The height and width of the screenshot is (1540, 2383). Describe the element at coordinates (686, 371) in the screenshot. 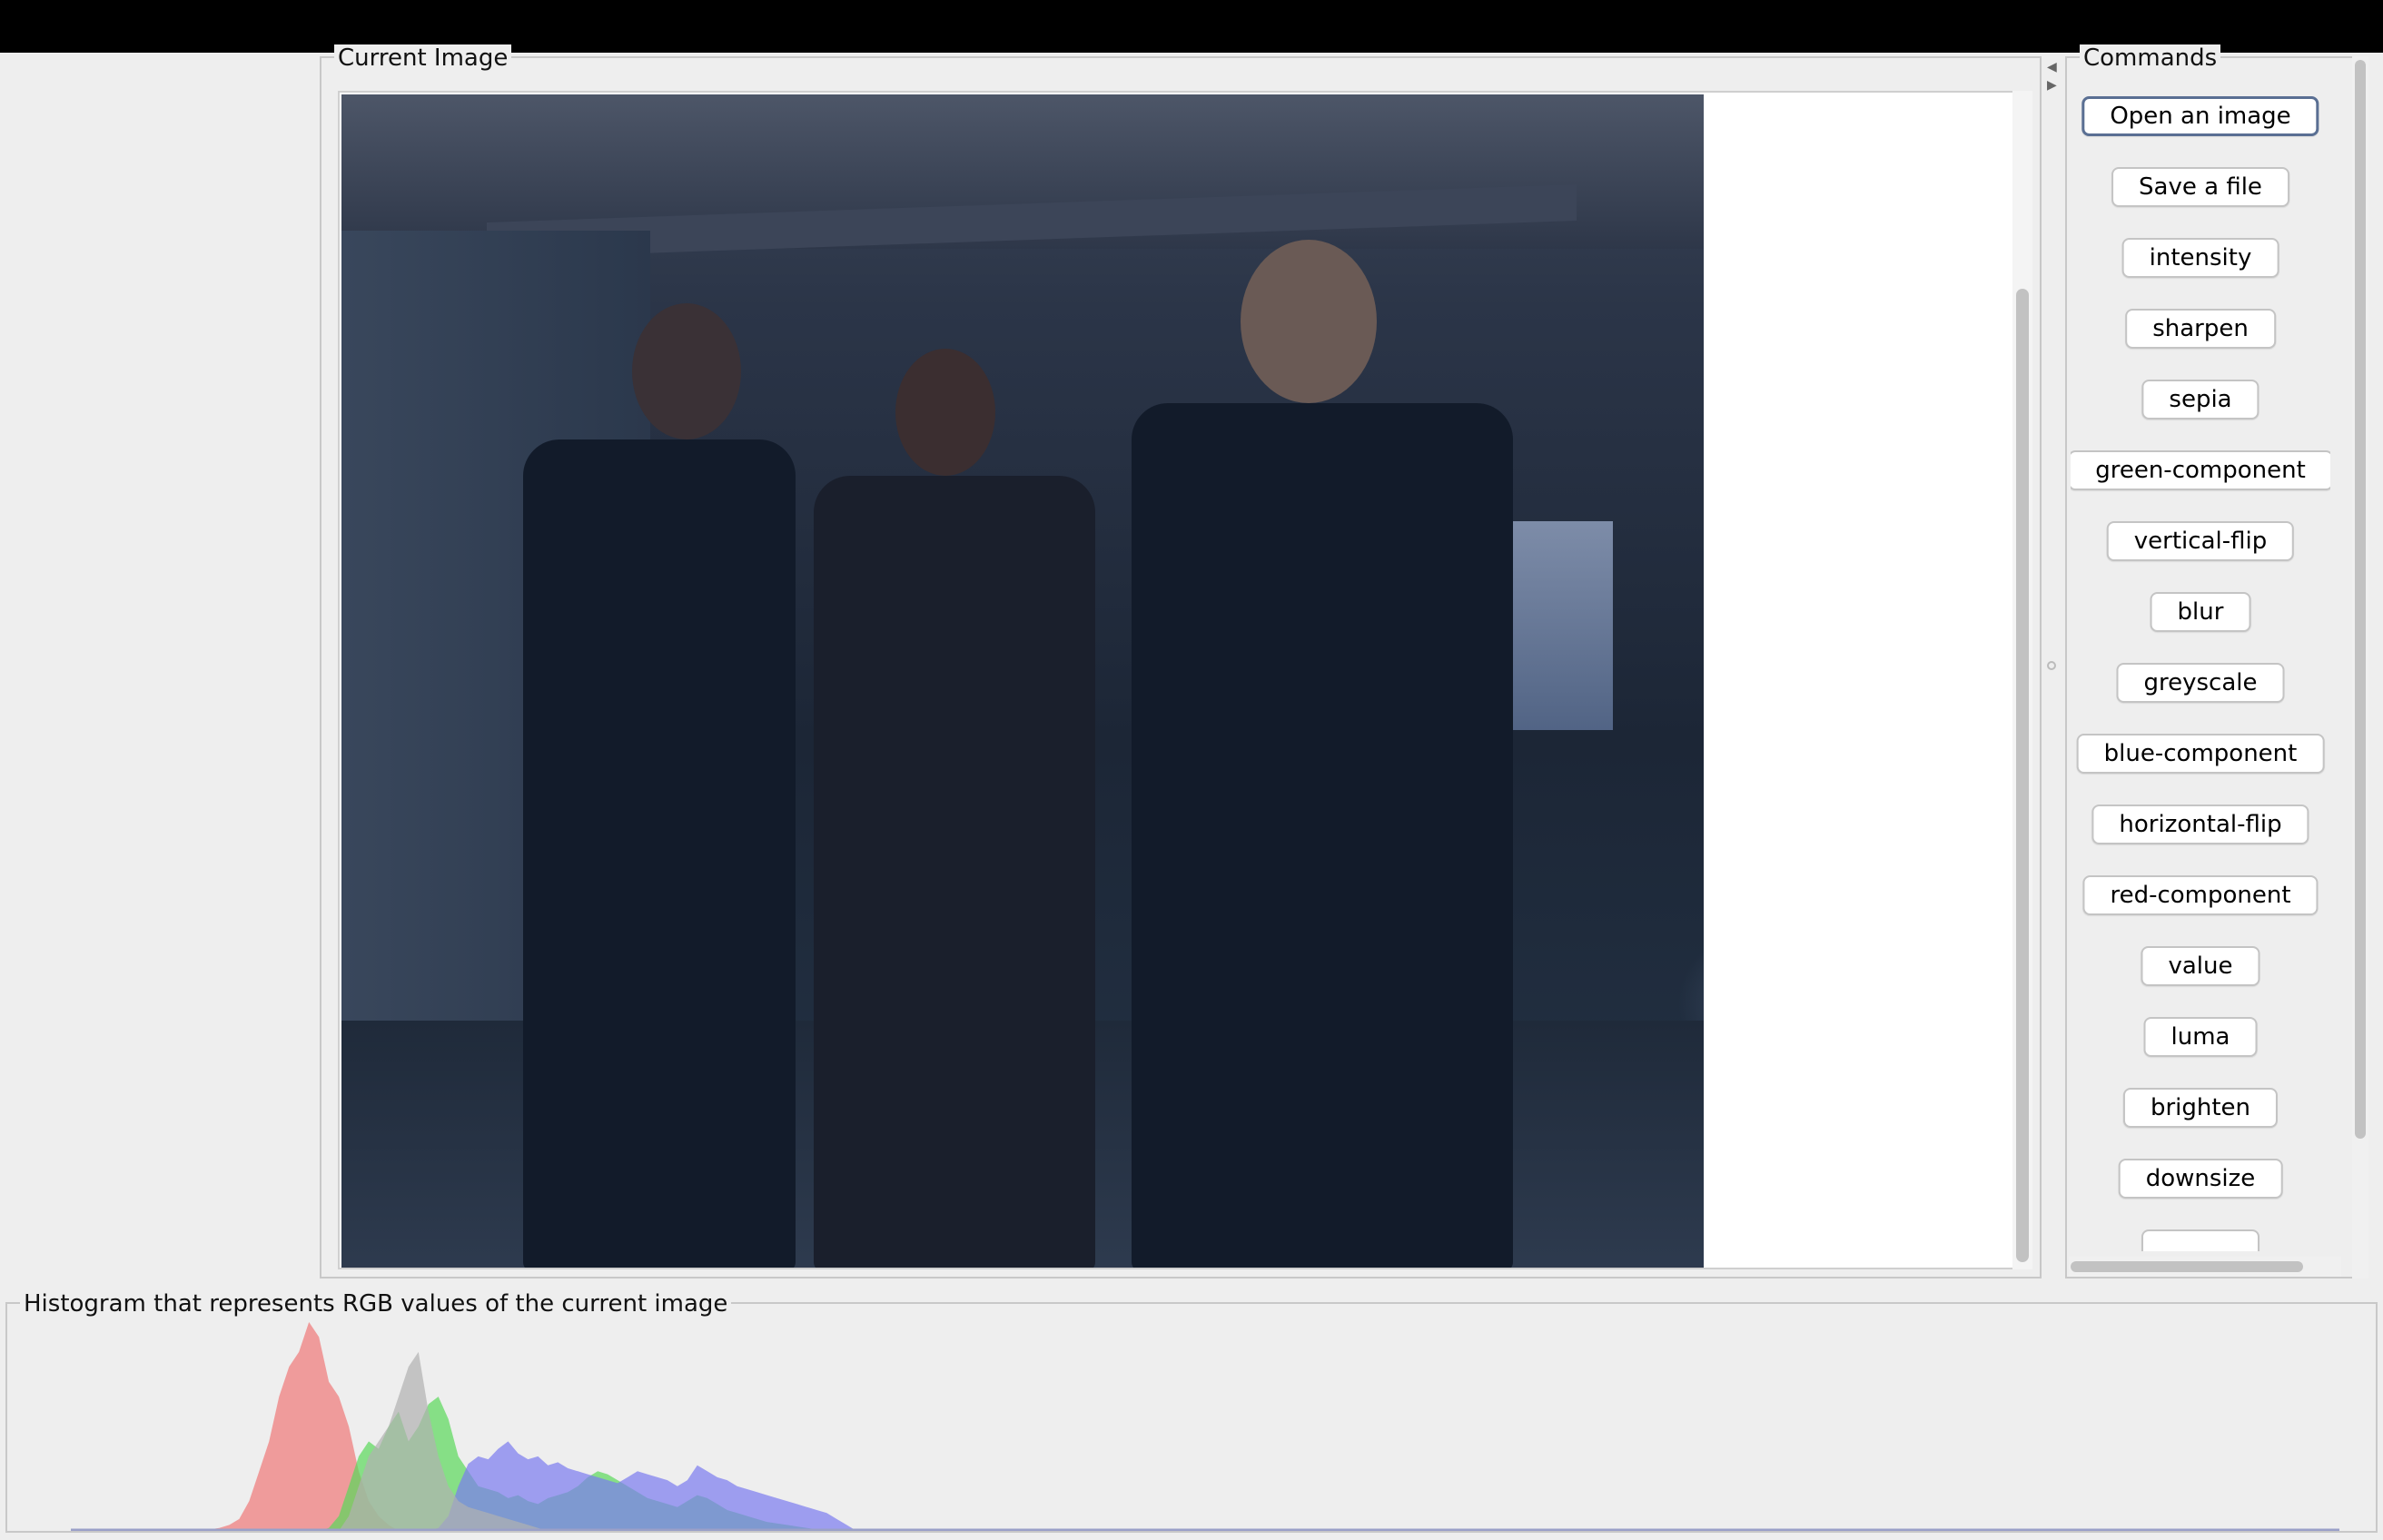

I see `photo-person-left-head` at that location.